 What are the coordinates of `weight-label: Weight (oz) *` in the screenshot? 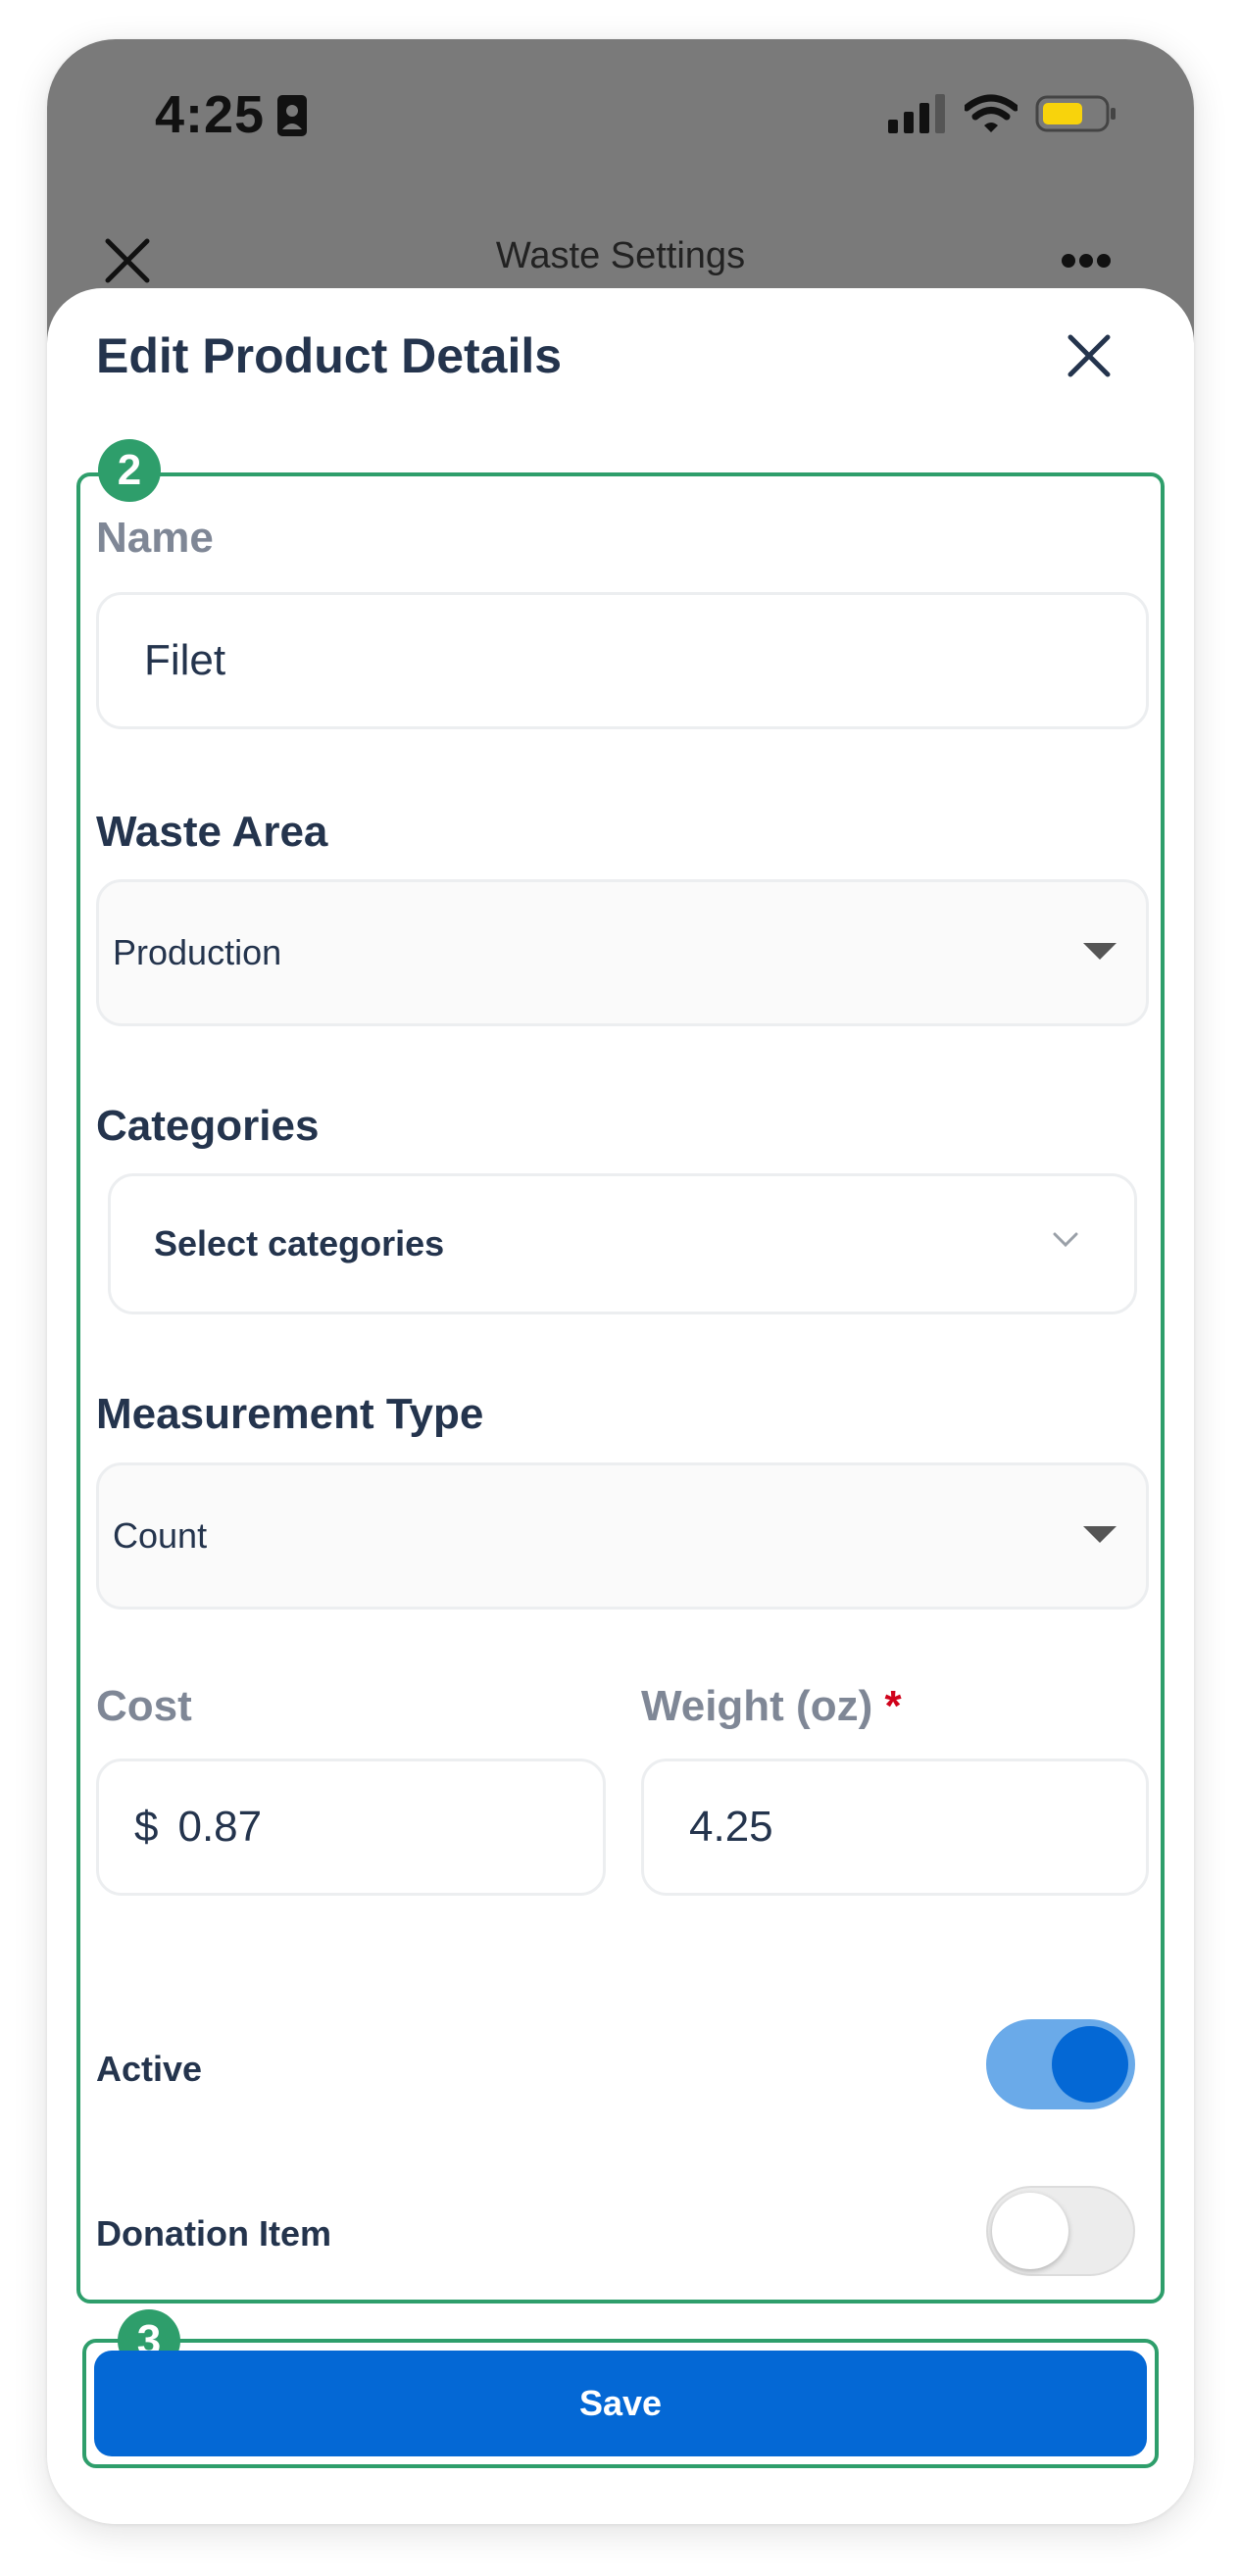 It's located at (771, 1706).